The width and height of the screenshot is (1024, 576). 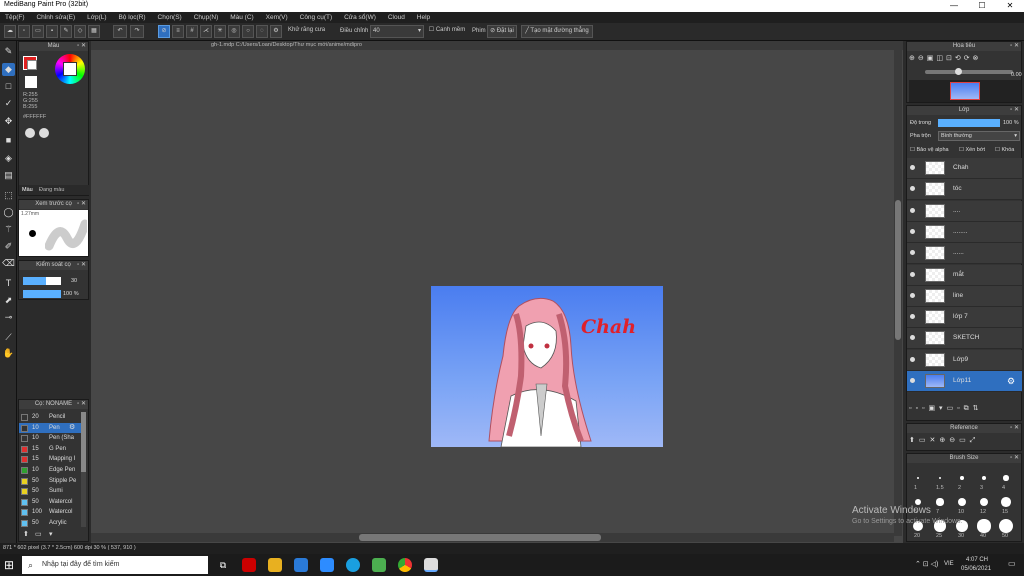 I want to click on undo-icon: ↶, so click(x=120, y=31).